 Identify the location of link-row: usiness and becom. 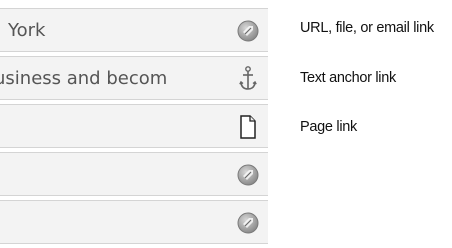
(134, 78).